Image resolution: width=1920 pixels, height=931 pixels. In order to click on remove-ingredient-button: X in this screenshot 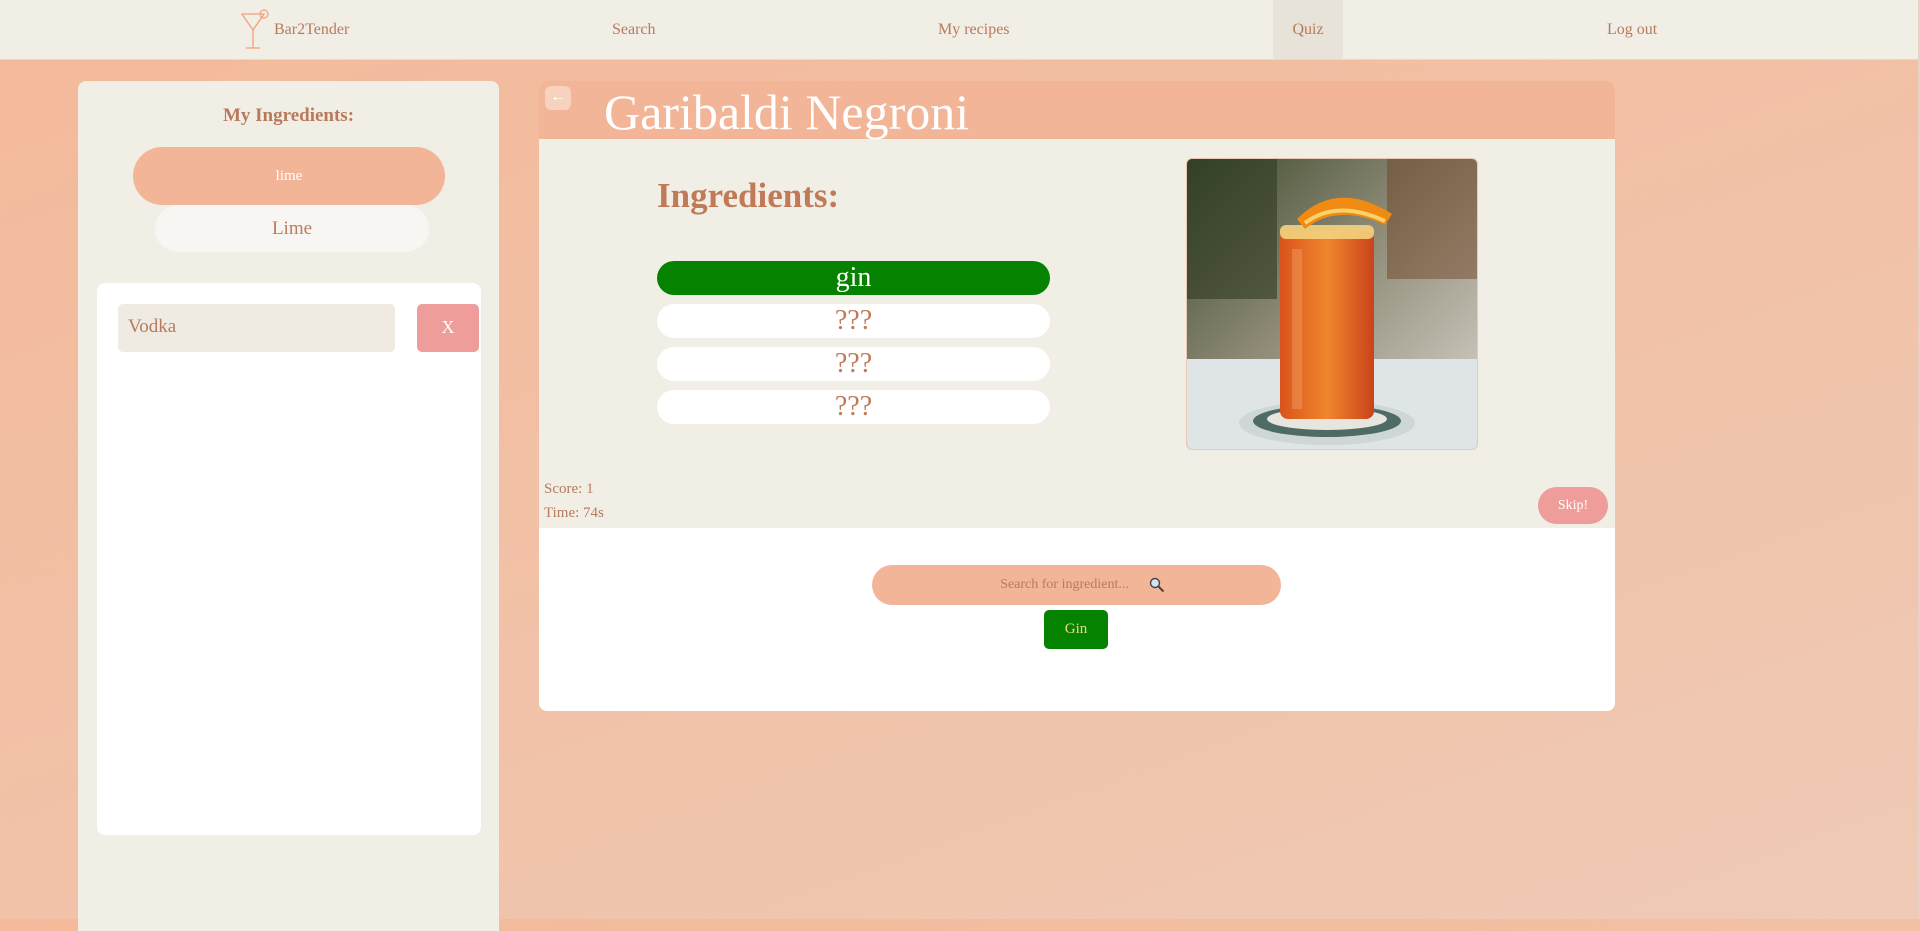, I will do `click(448, 328)`.